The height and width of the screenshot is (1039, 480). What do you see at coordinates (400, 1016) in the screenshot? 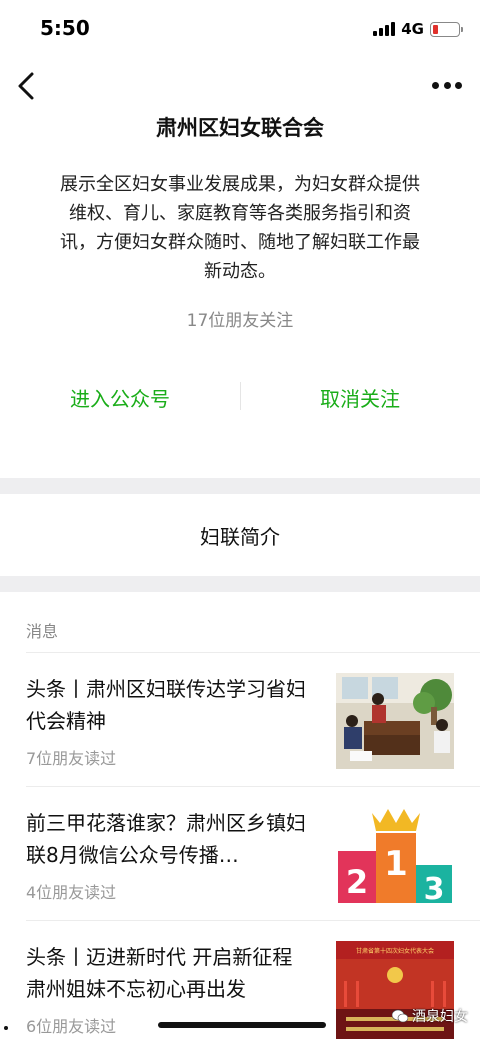
I see `wechat-icon` at bounding box center [400, 1016].